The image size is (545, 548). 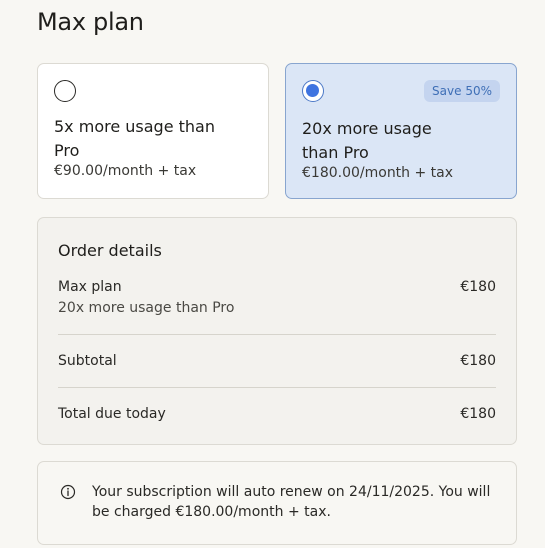 What do you see at coordinates (134, 138) in the screenshot?
I see `plan-name: 5x more usage than Pro` at bounding box center [134, 138].